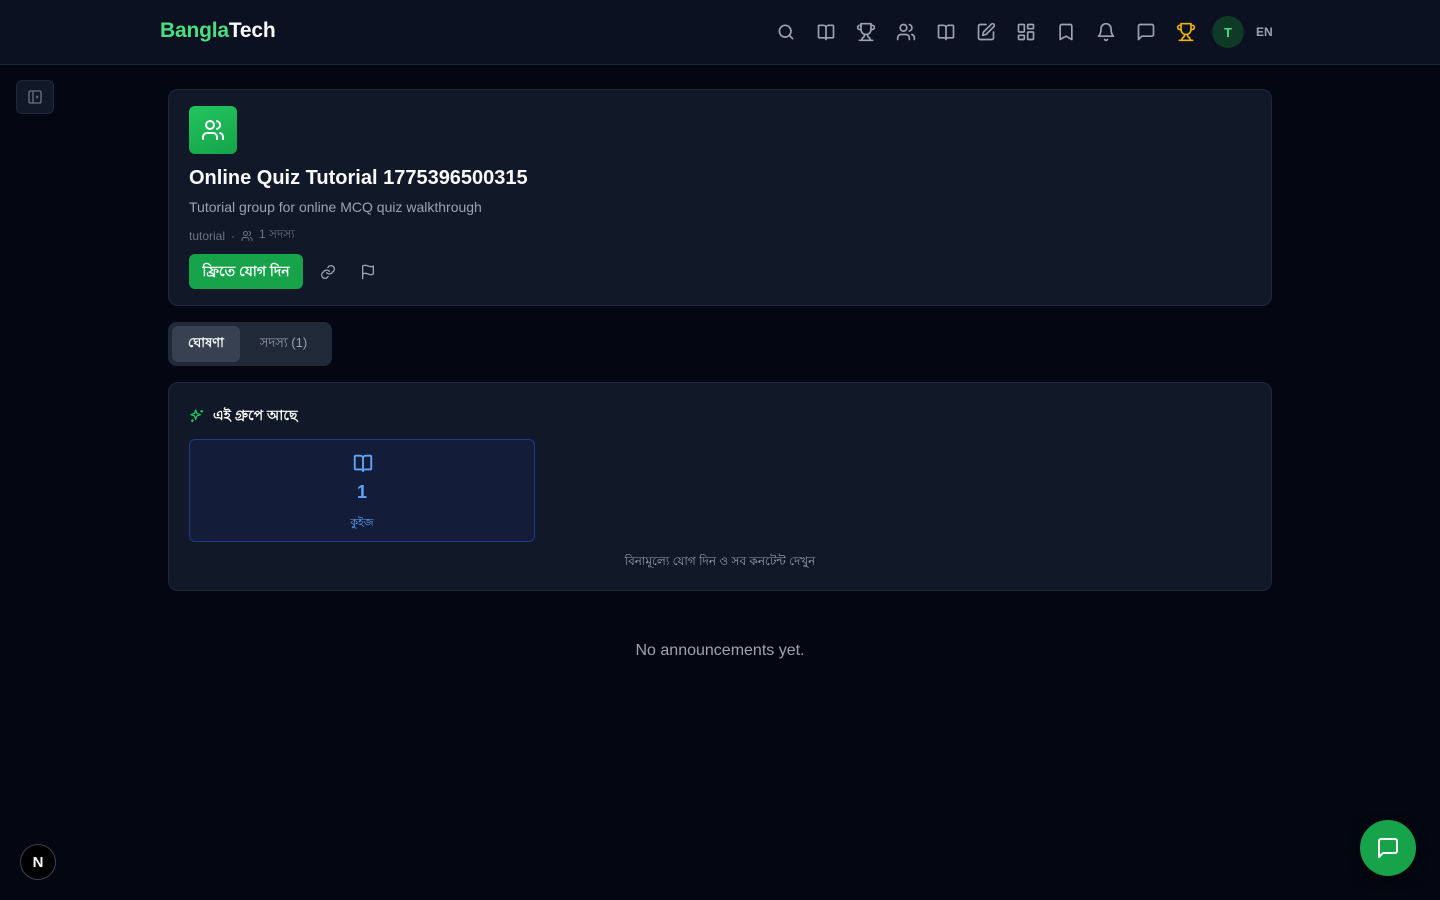 The width and height of the screenshot is (1440, 900). What do you see at coordinates (1026, 32) in the screenshot?
I see `grid-icon` at bounding box center [1026, 32].